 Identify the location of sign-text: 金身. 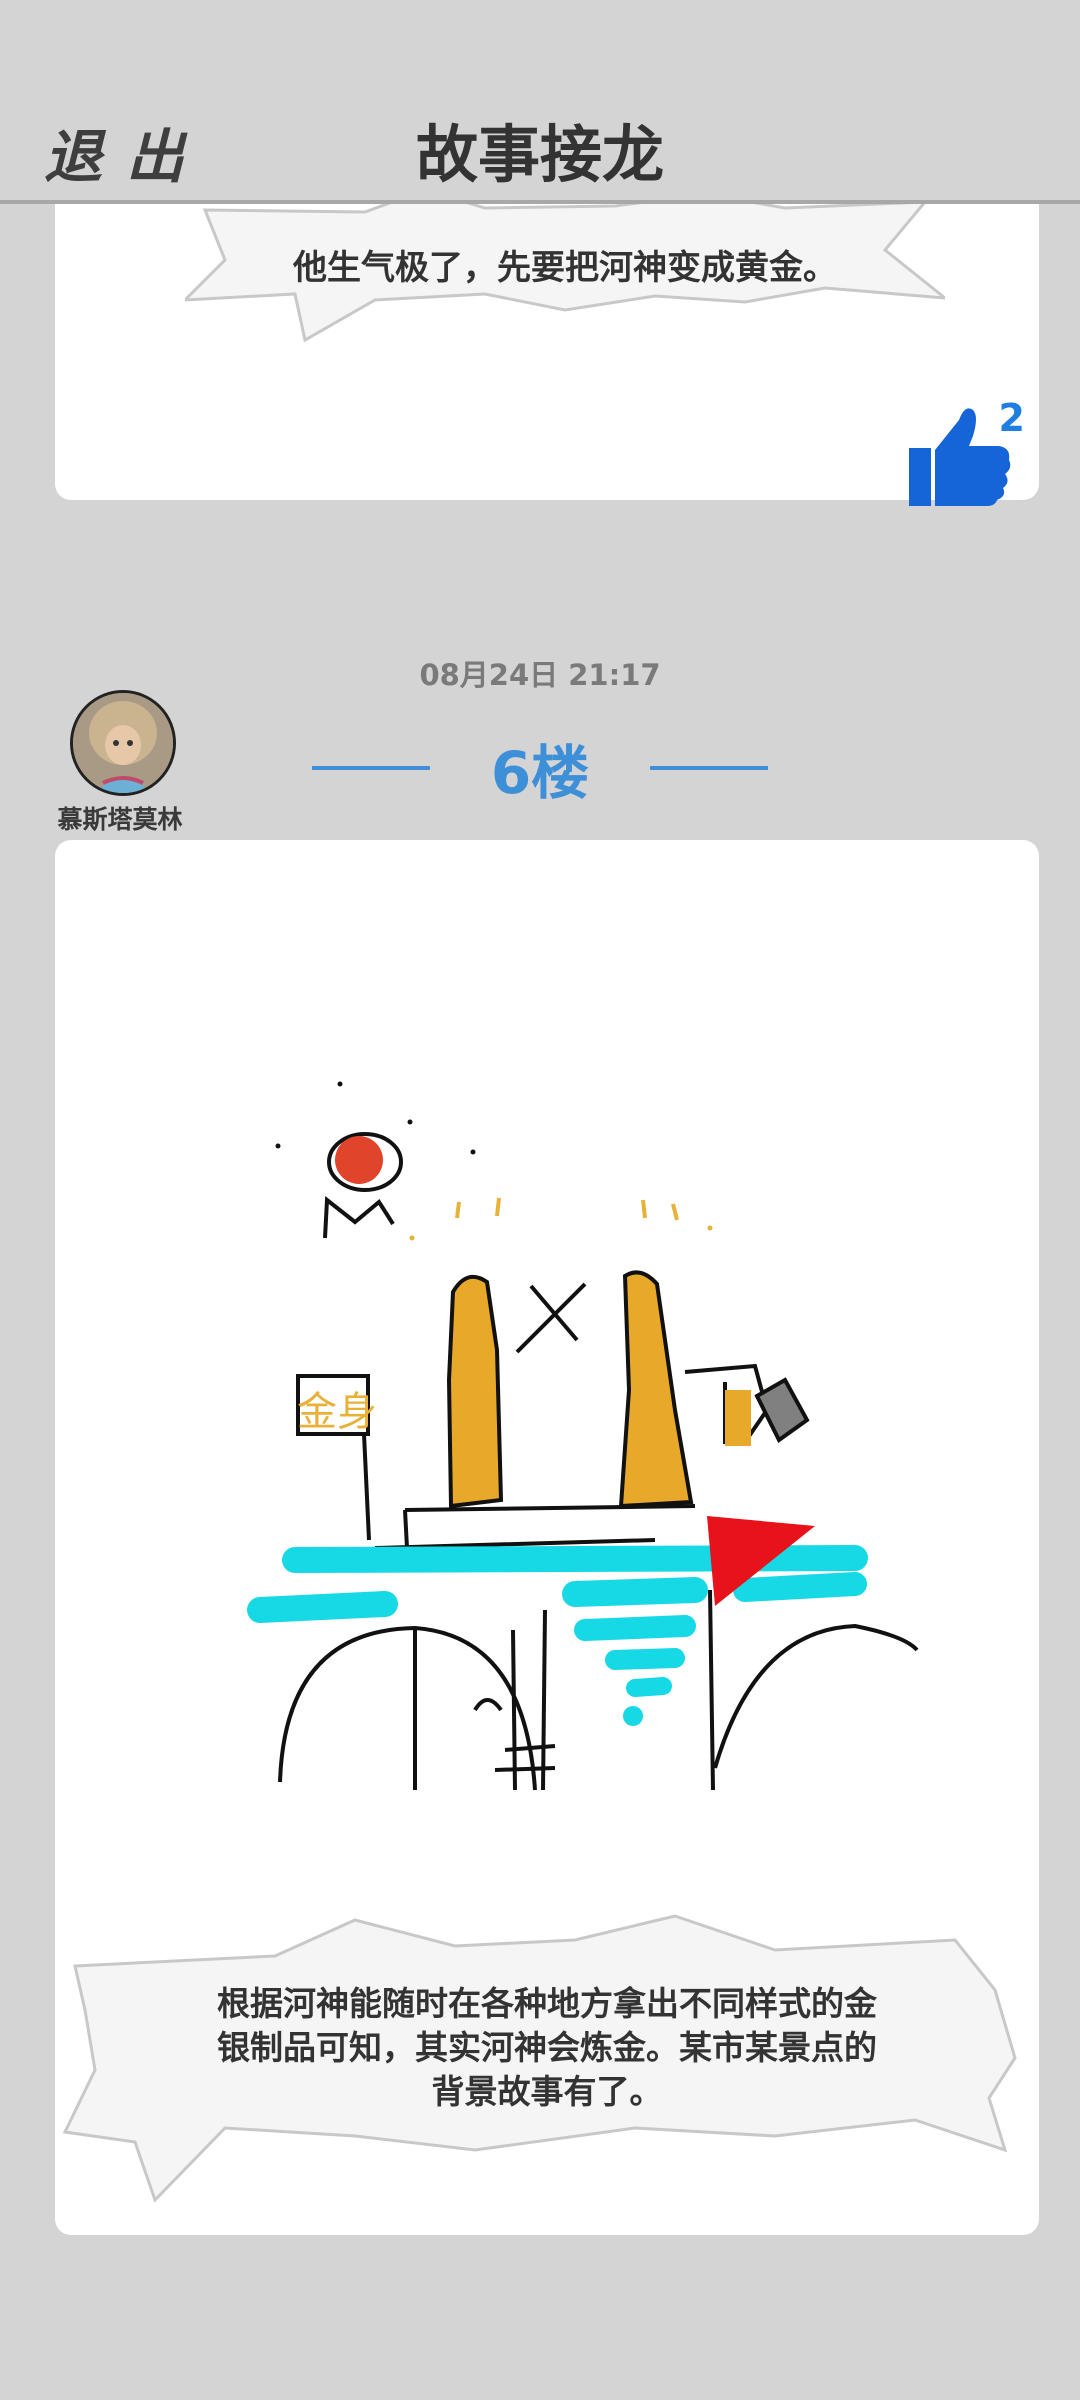
(337, 1412).